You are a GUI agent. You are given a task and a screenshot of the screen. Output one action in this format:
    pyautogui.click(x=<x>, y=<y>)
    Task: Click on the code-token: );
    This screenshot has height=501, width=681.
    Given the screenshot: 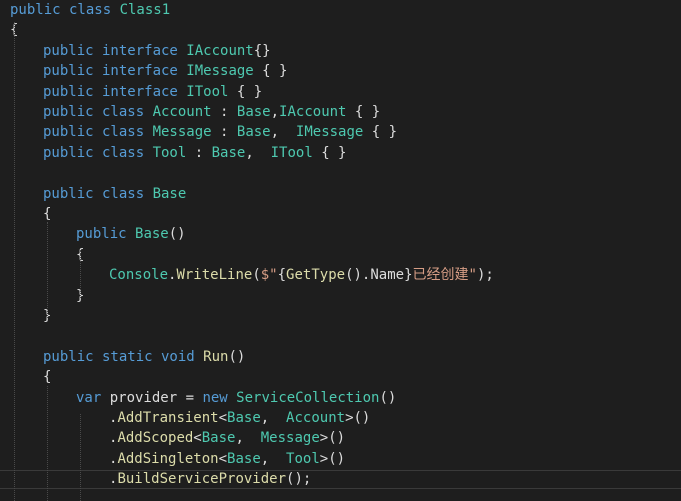 What is the action you would take?
    pyautogui.click(x=485, y=275)
    